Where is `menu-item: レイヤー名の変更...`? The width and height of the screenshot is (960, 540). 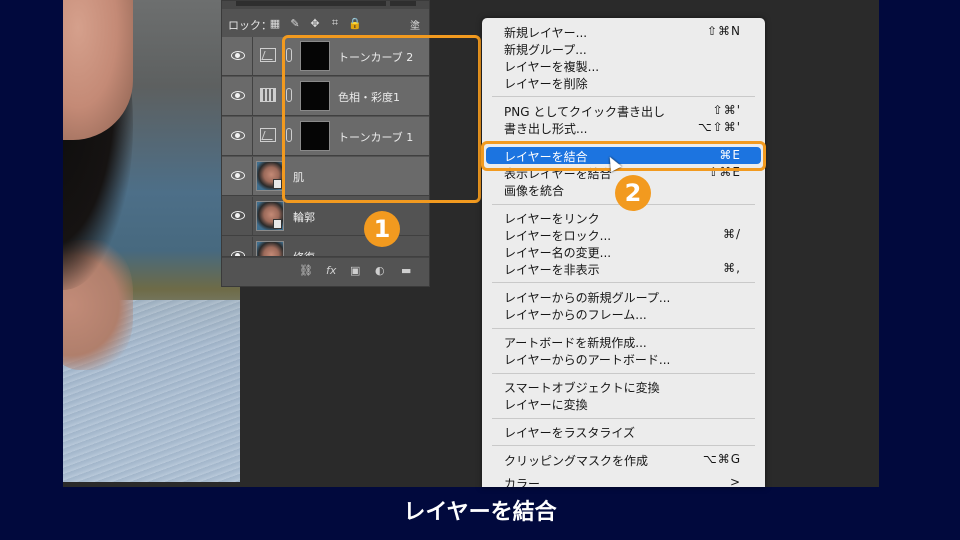
menu-item: レイヤー名の変更... is located at coordinates (623, 251).